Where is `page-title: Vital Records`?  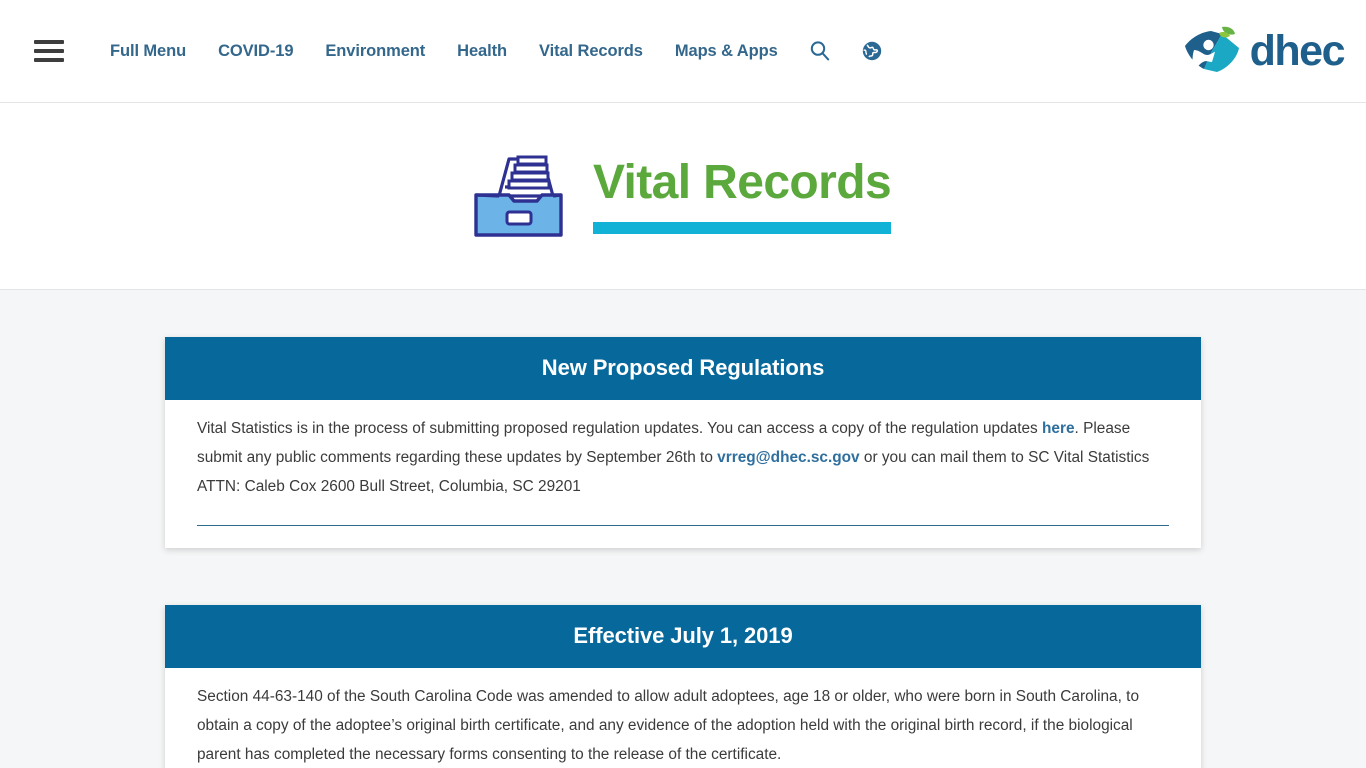 page-title: Vital Records is located at coordinates (742, 183).